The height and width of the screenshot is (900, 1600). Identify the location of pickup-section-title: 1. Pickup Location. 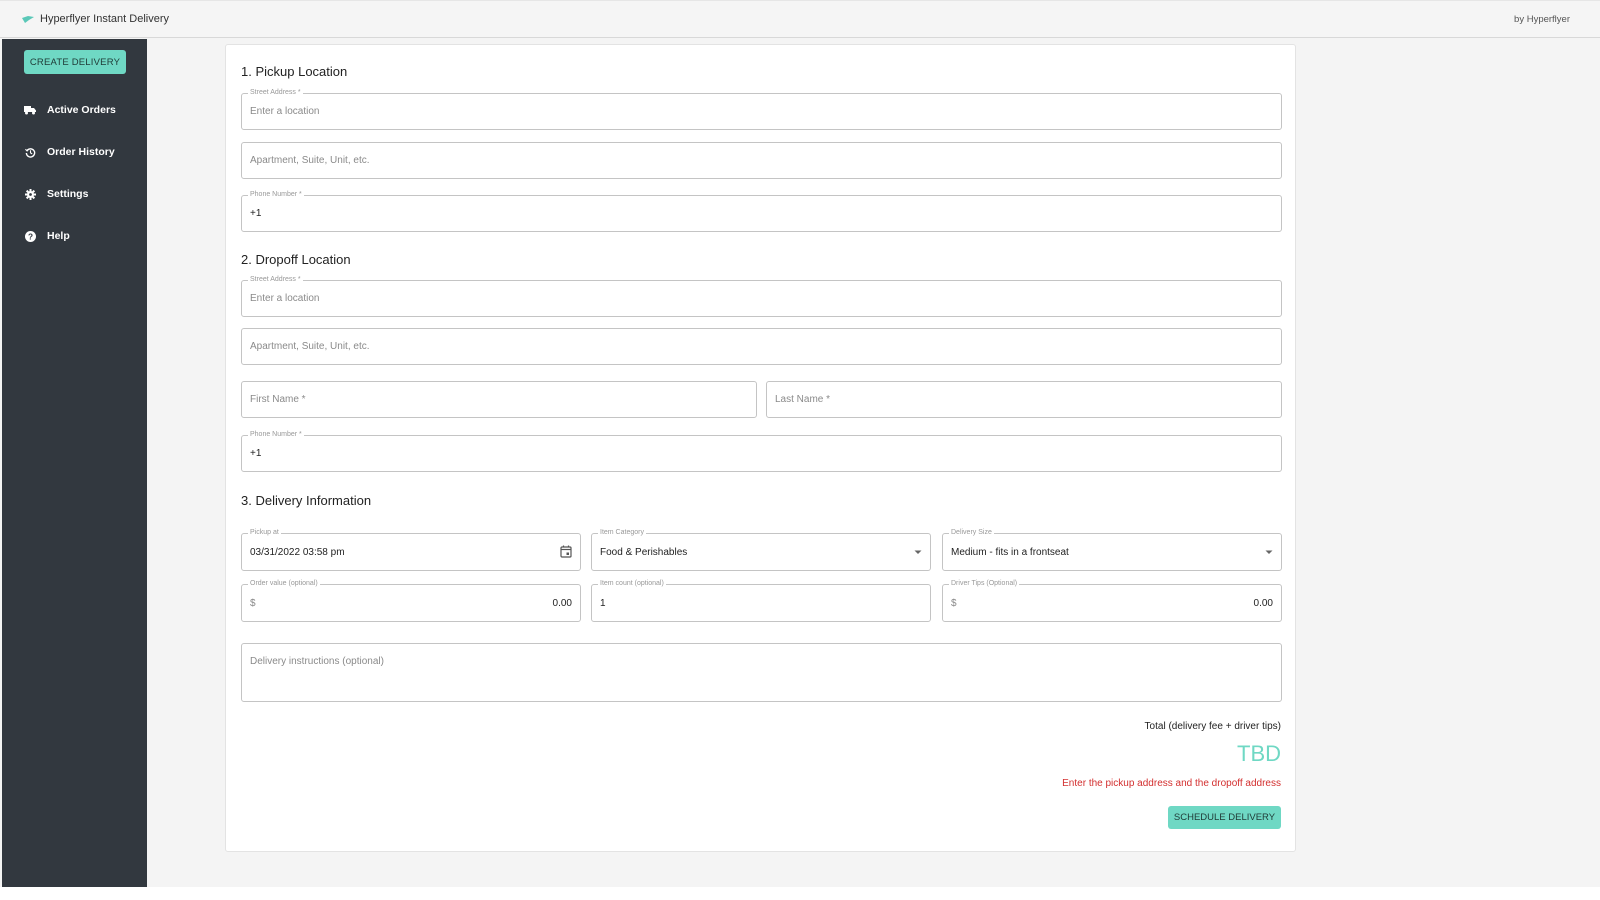
(294, 71).